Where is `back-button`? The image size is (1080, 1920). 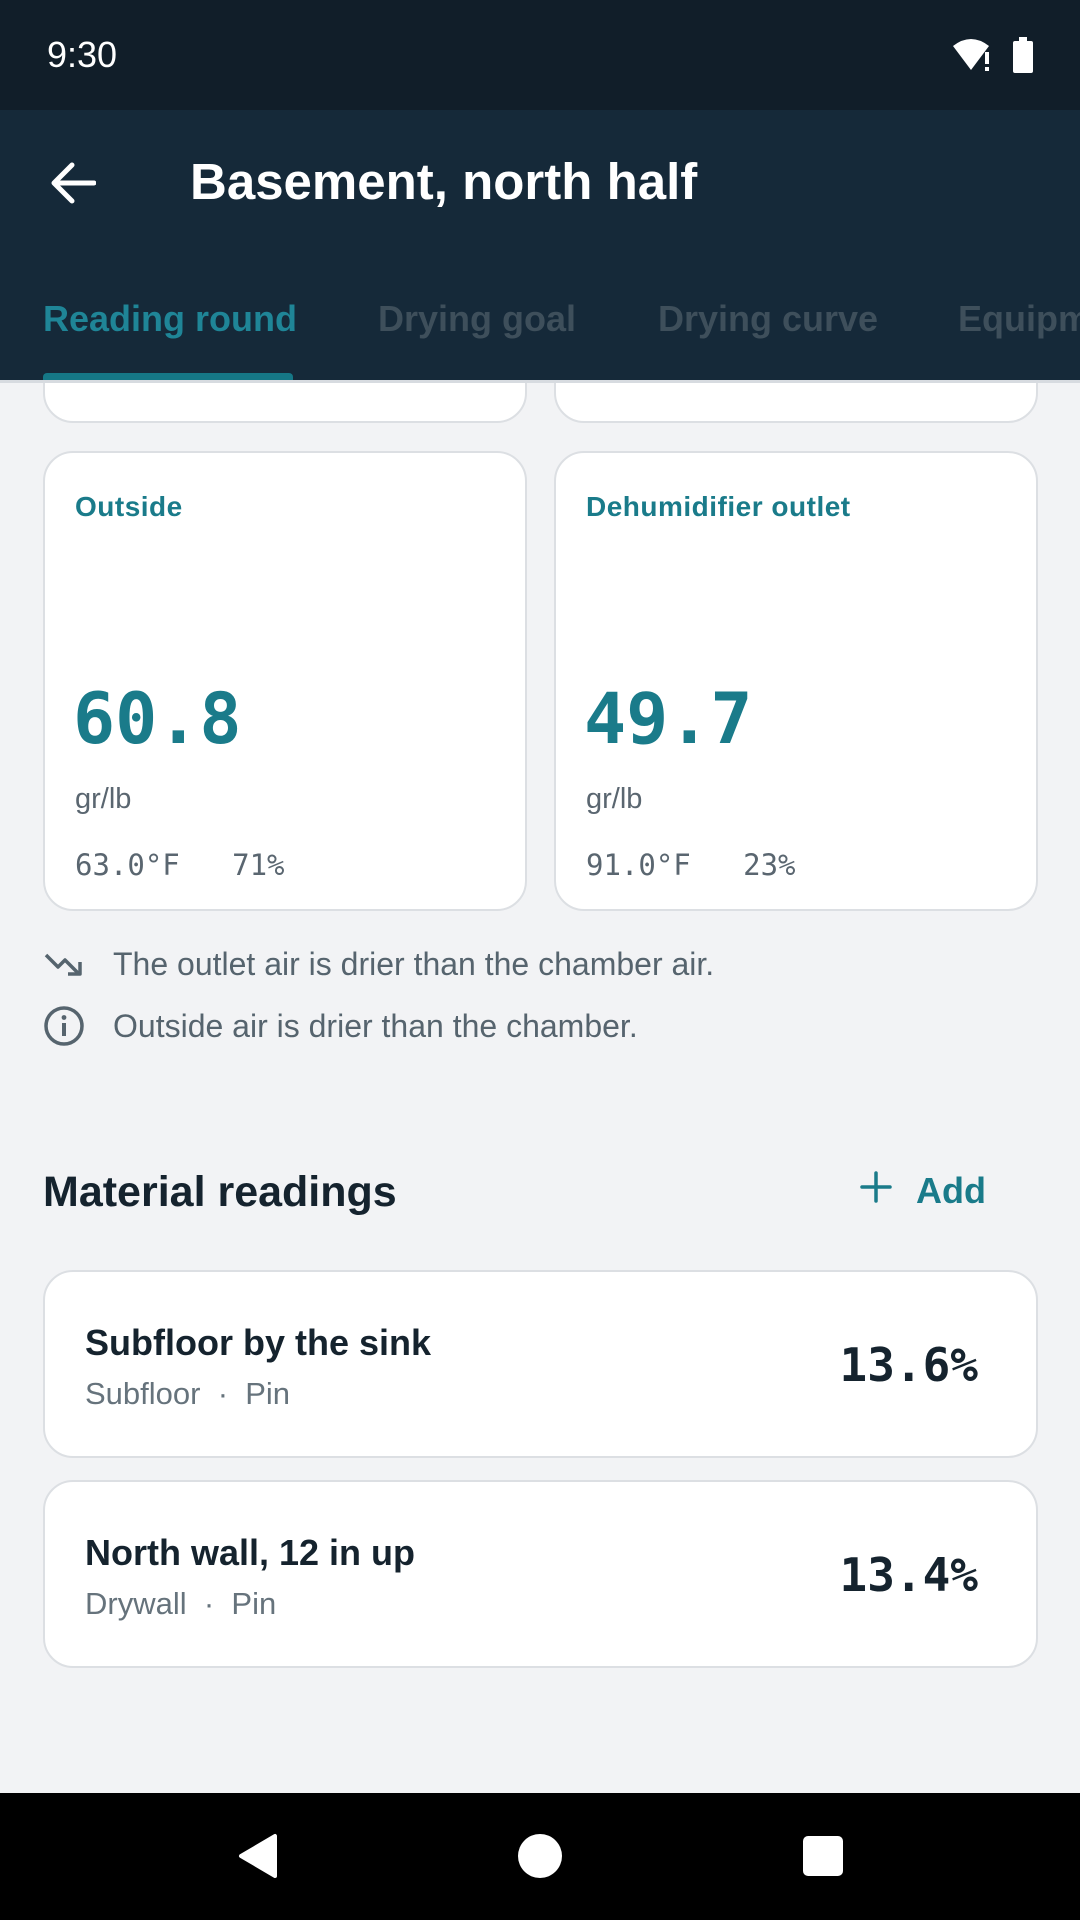 back-button is located at coordinates (73, 185).